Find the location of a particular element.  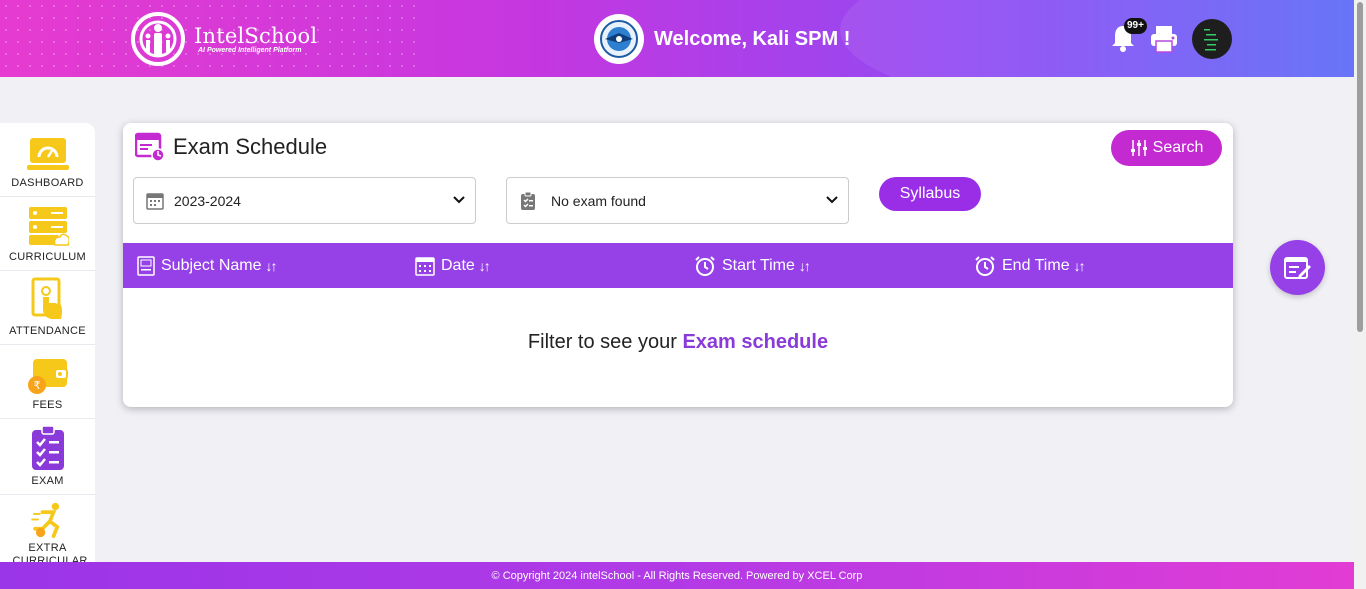

floating-notes-button is located at coordinates (1297, 267).